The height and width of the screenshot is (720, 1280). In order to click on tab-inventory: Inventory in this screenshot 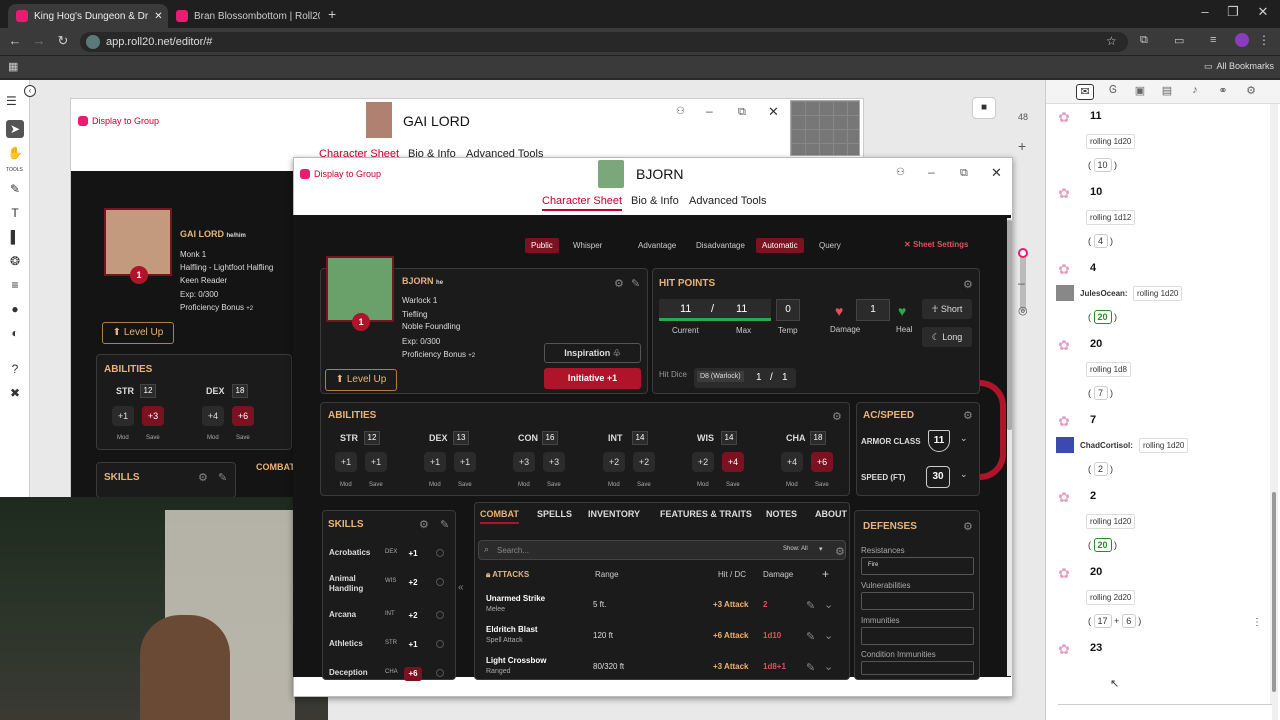, I will do `click(614, 514)`.